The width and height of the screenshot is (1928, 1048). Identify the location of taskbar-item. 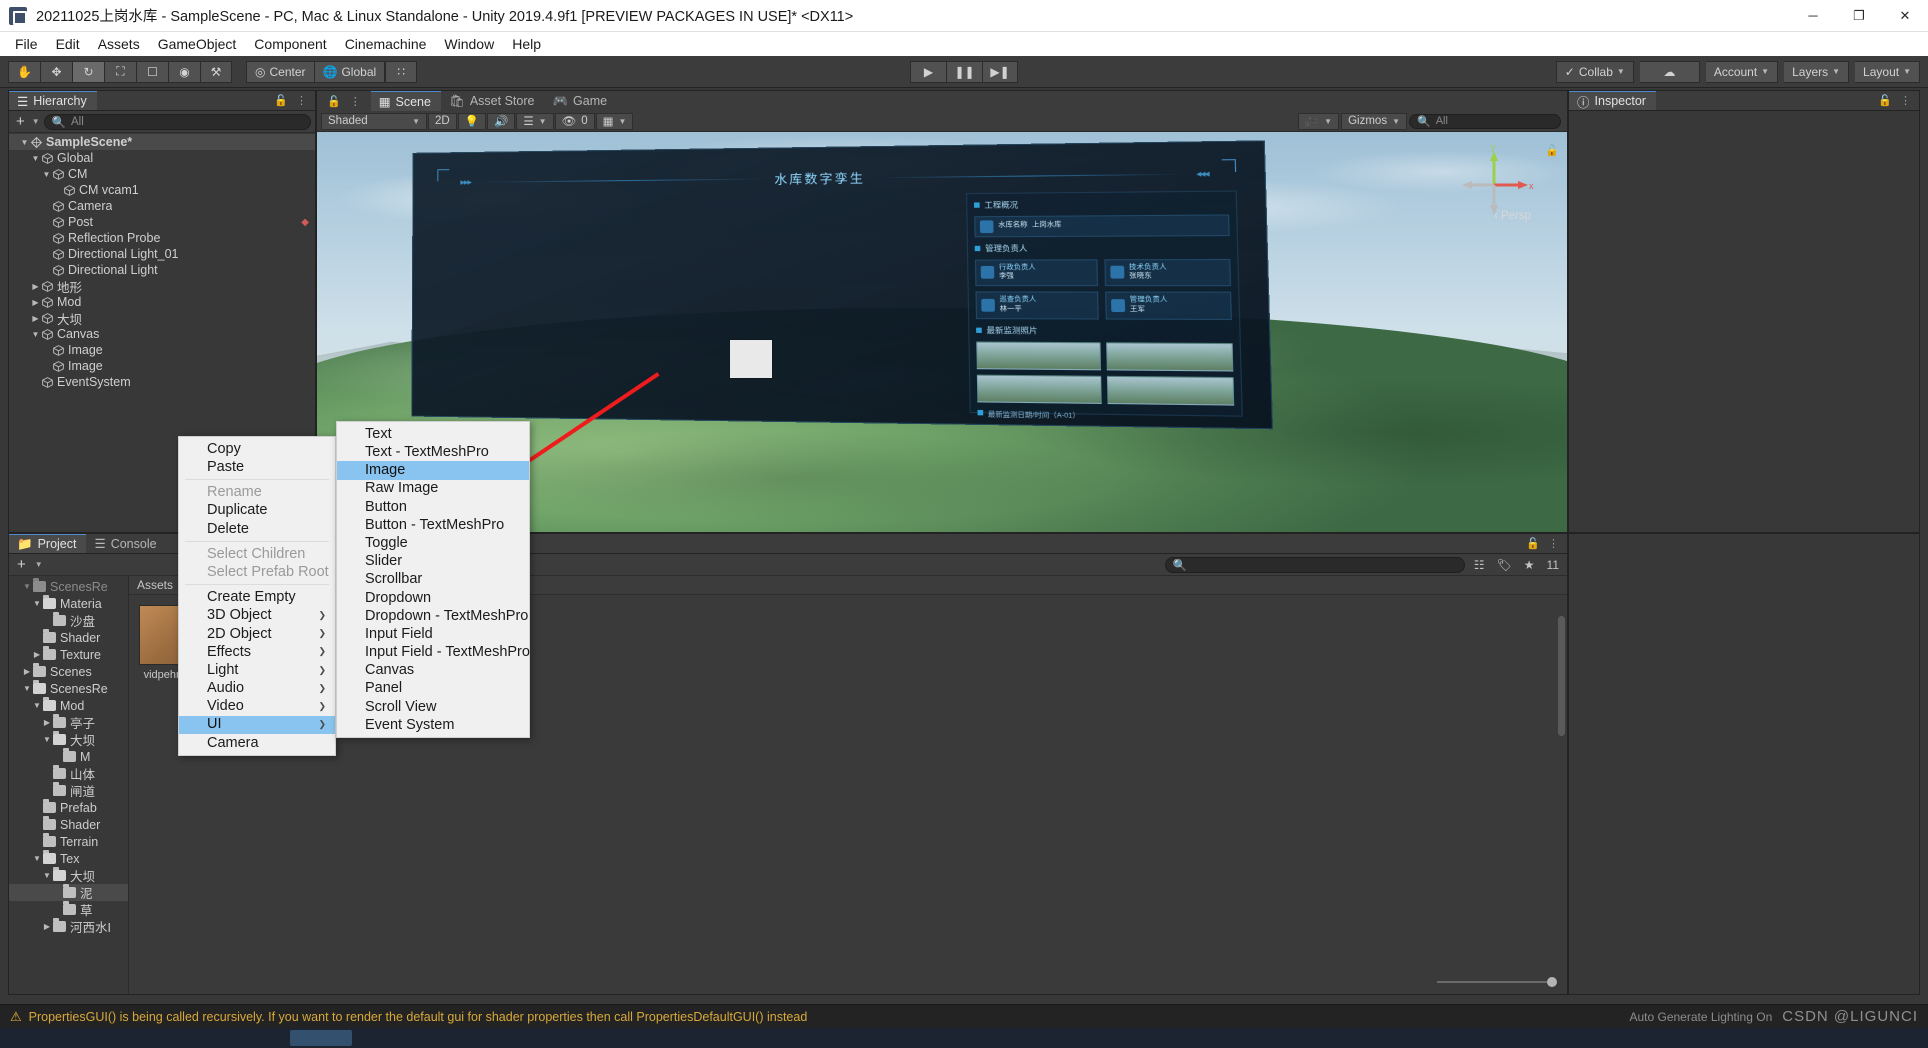
(321, 1038).